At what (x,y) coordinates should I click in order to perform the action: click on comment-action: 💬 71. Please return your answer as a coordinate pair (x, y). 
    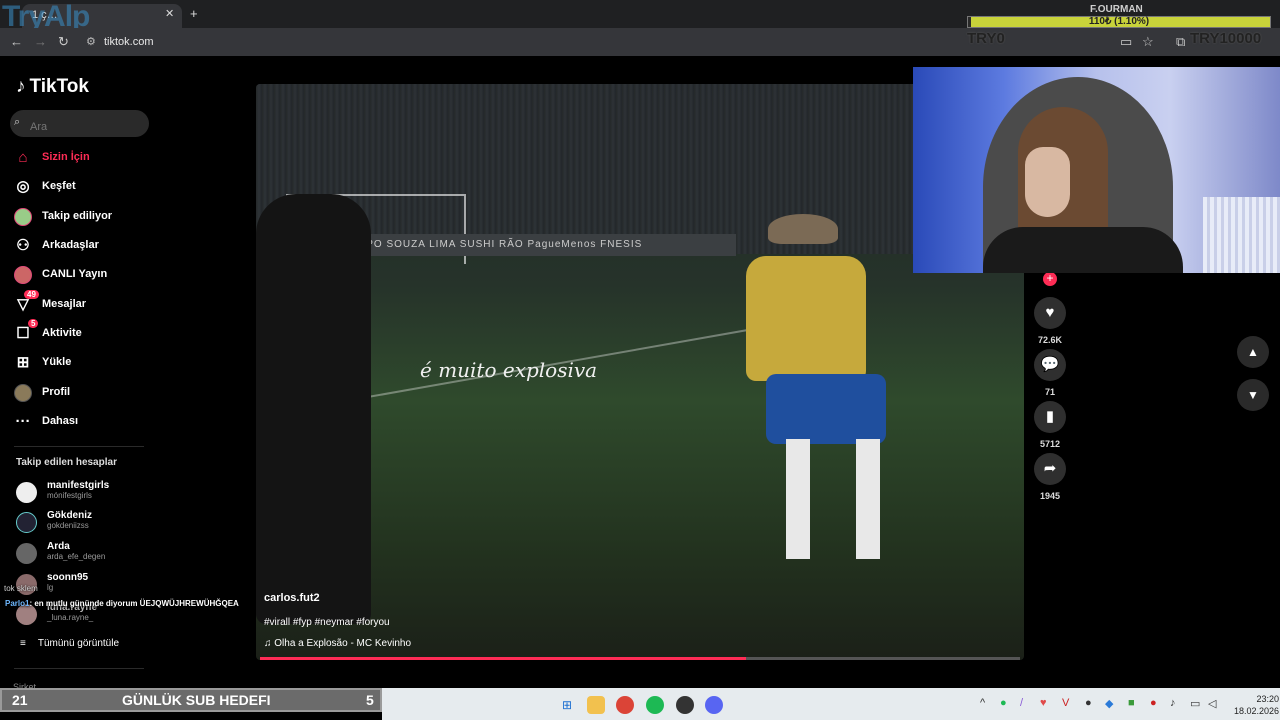
    Looking at the image, I should click on (1050, 373).